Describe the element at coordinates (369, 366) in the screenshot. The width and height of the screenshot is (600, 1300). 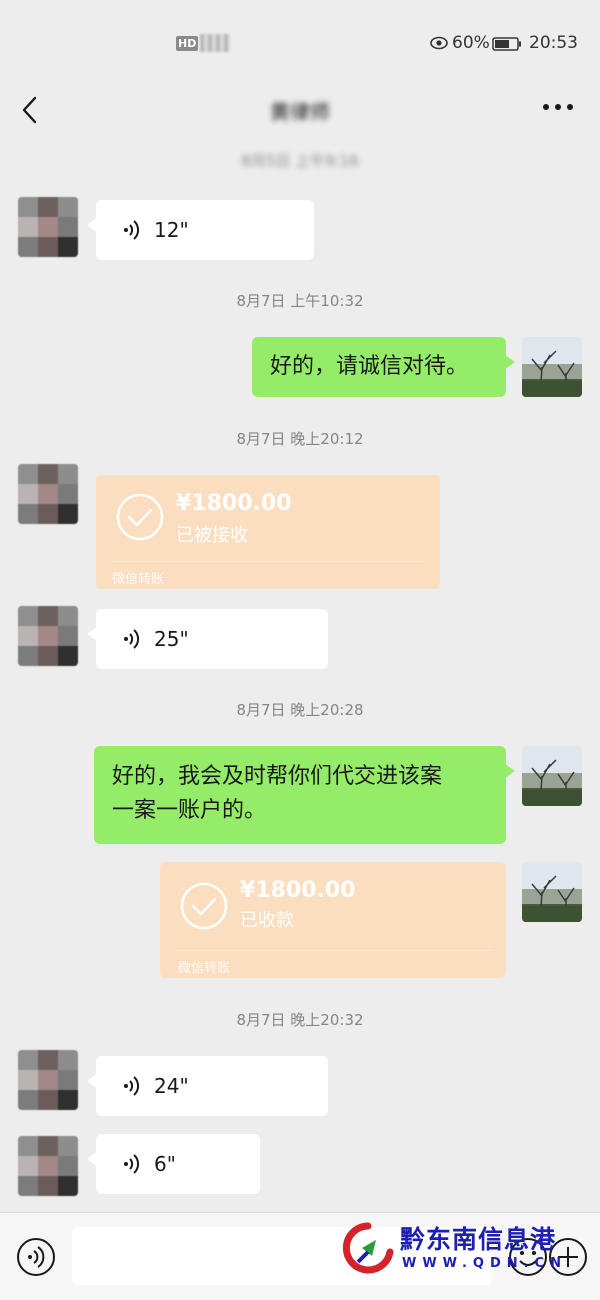
I see `message-text: 好的，请诚信对待。` at that location.